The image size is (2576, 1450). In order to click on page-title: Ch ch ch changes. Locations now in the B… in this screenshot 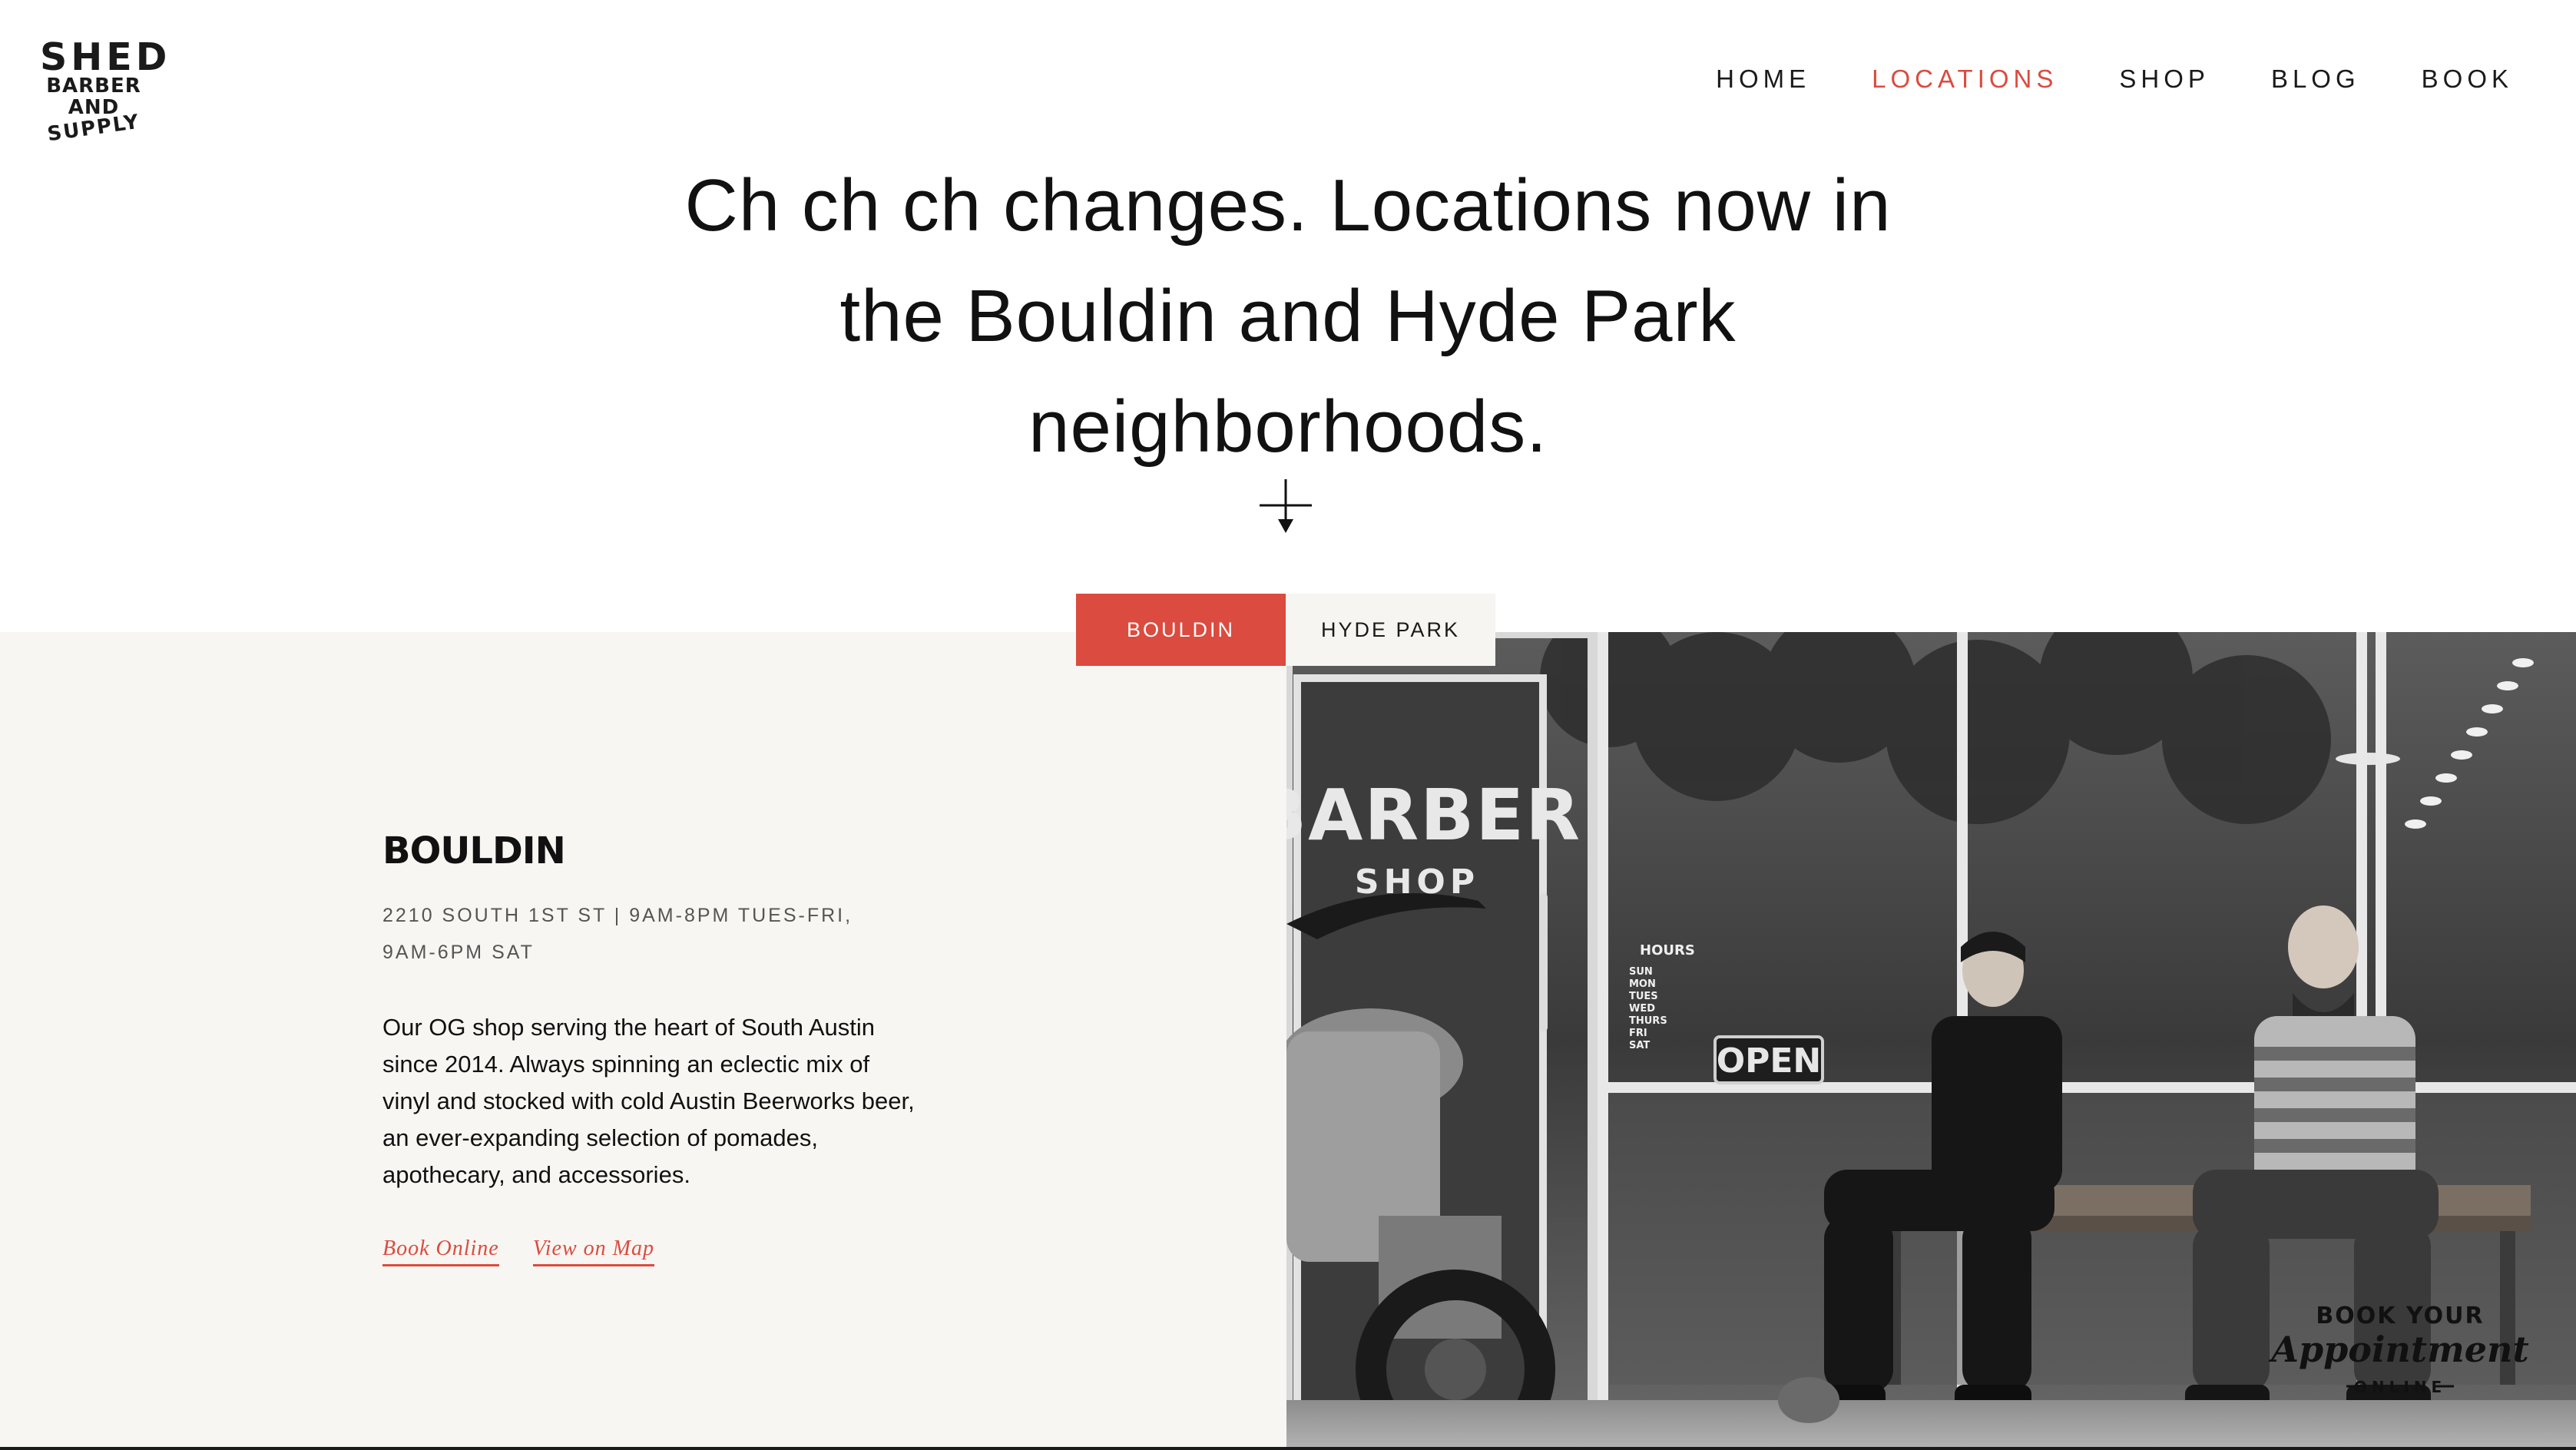, I will do `click(1288, 316)`.